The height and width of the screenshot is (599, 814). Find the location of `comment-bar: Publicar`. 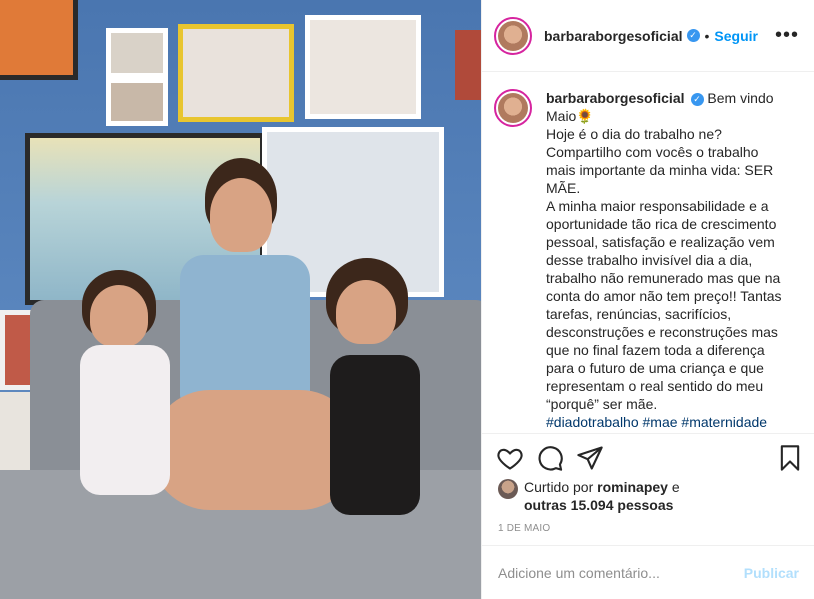

comment-bar: Publicar is located at coordinates (648, 572).